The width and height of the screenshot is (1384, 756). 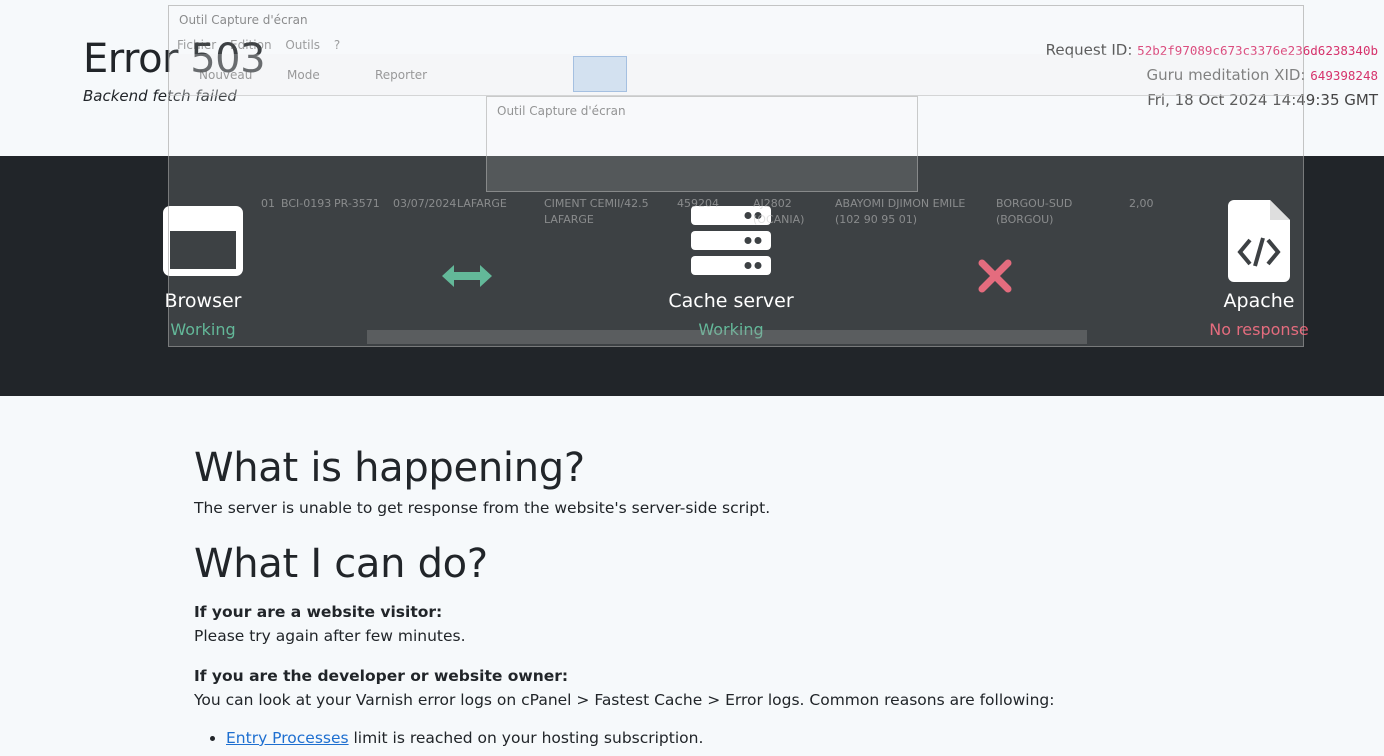 What do you see at coordinates (561, 111) in the screenshot?
I see `overlay-dialog-title: Outil Capture d'écran` at bounding box center [561, 111].